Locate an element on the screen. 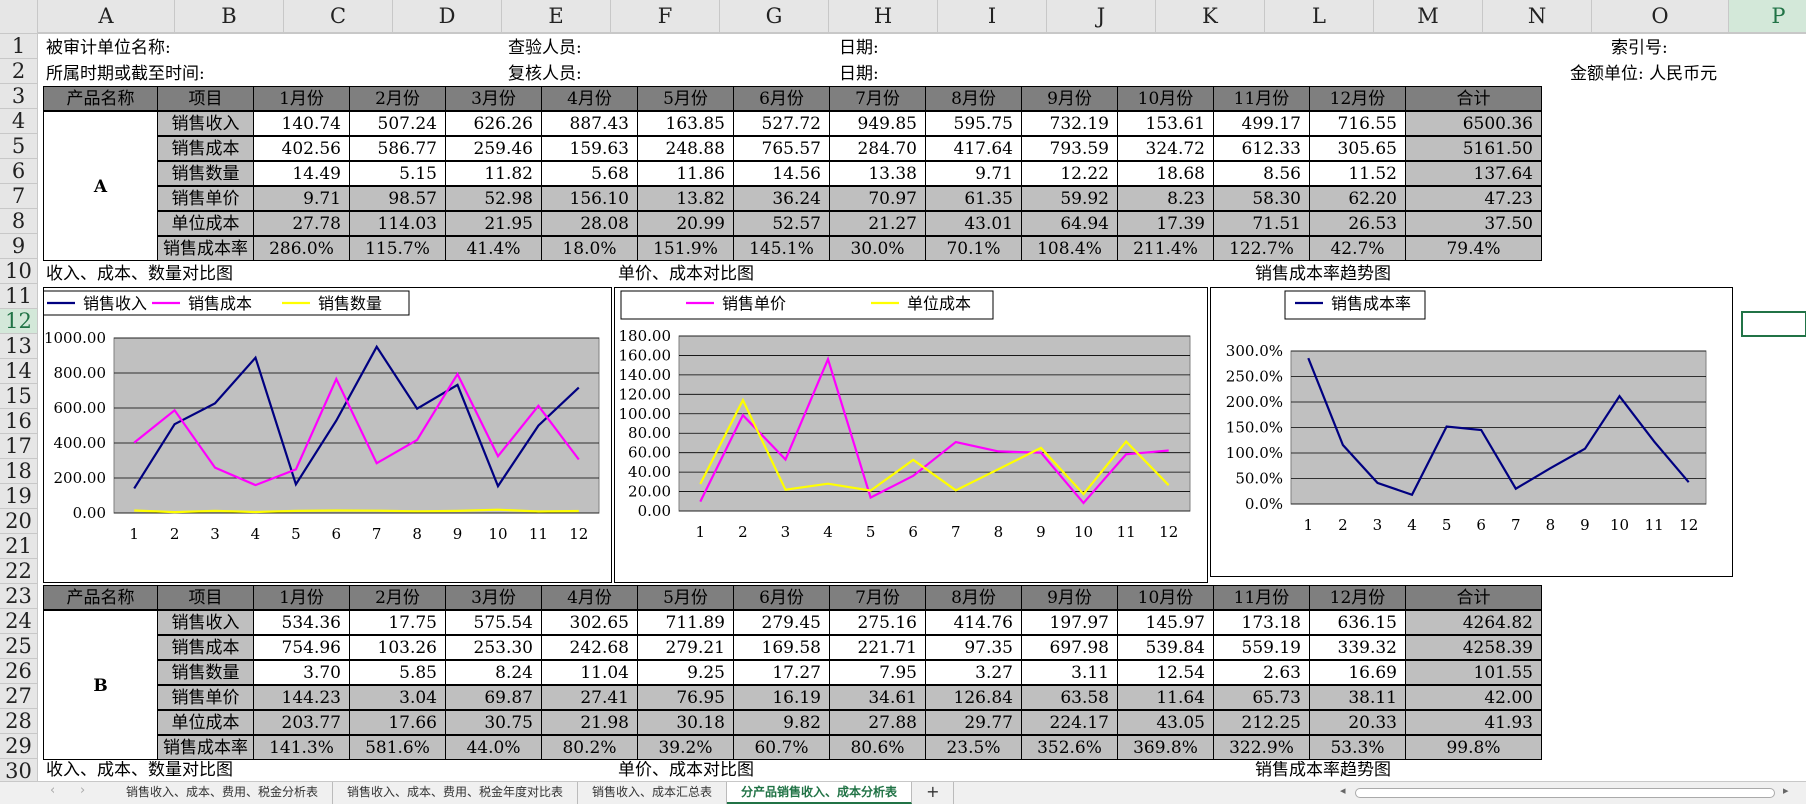  data-cell: 141.3% is located at coordinates (301, 747).